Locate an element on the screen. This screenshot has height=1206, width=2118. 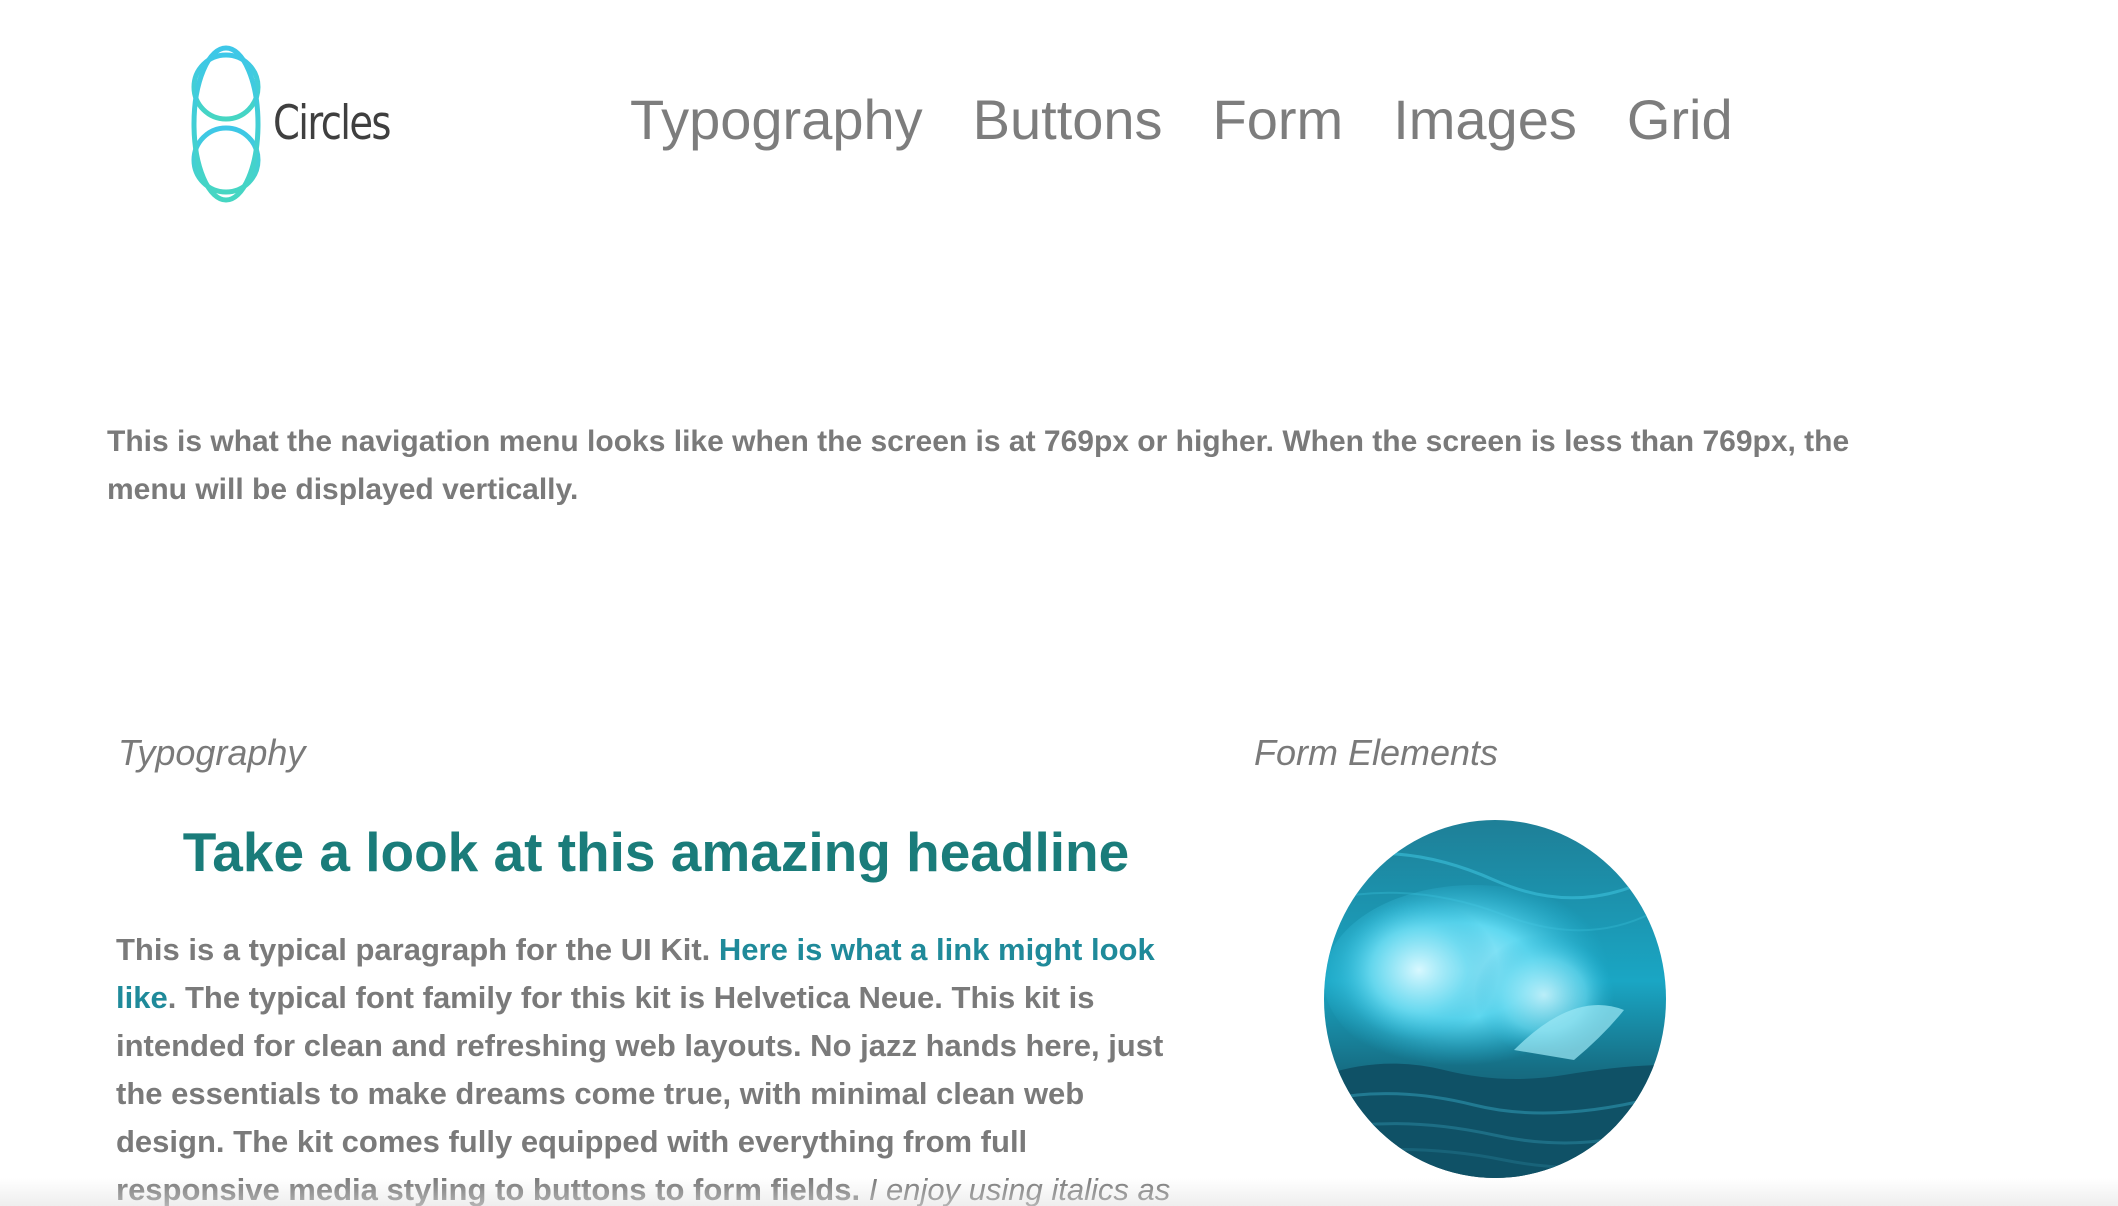
nav-item-typography: Typography is located at coordinates (776, 120).